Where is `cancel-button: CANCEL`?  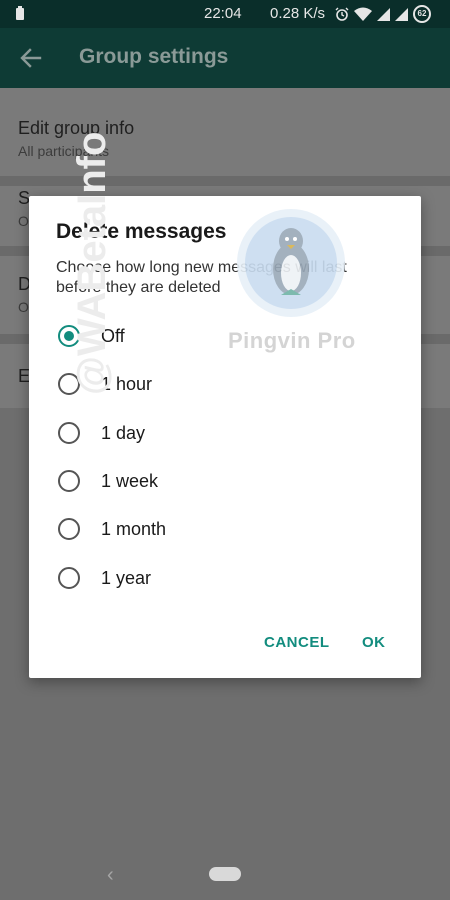 cancel-button: CANCEL is located at coordinates (297, 642).